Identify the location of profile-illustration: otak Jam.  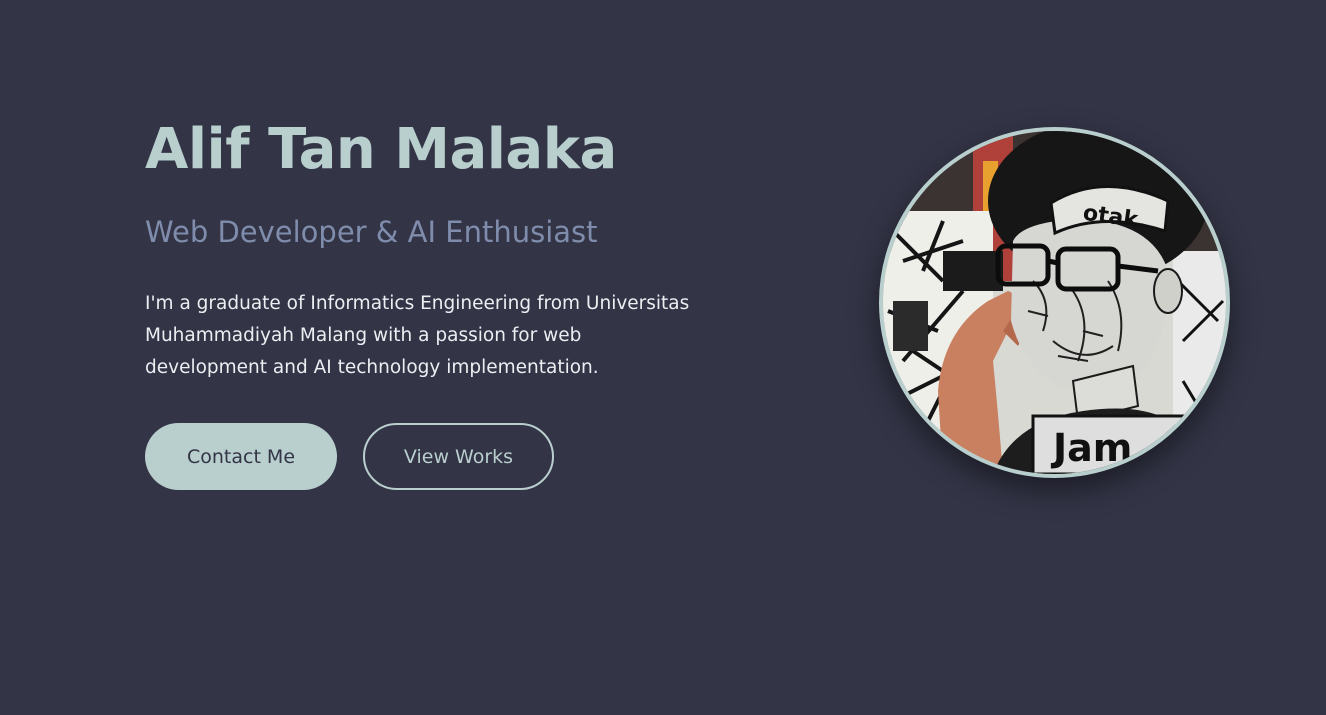
(1054, 302).